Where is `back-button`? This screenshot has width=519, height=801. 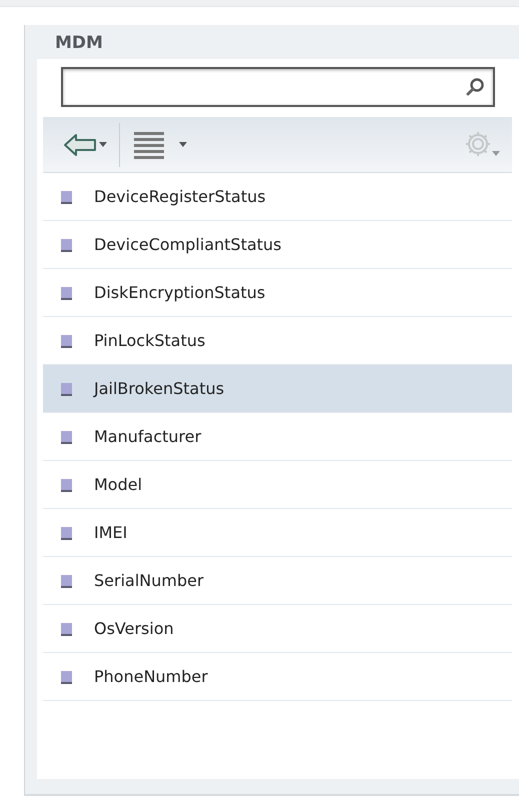 back-button is located at coordinates (85, 144).